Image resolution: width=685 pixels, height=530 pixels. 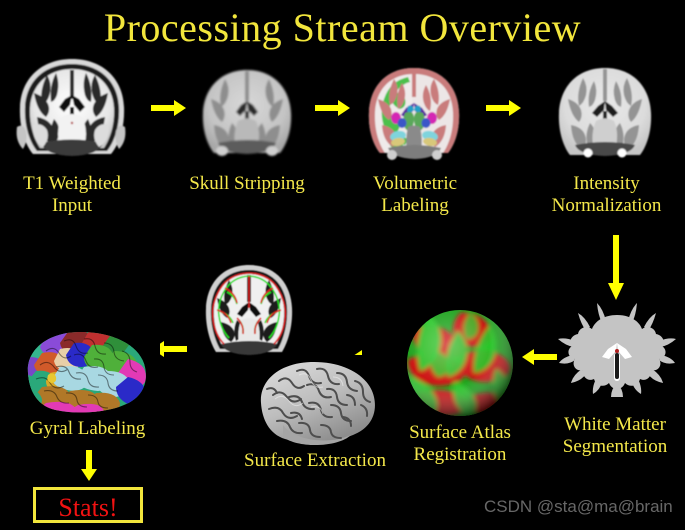 What do you see at coordinates (247, 183) in the screenshot?
I see `label-skull-stripping: Skull Stripping` at bounding box center [247, 183].